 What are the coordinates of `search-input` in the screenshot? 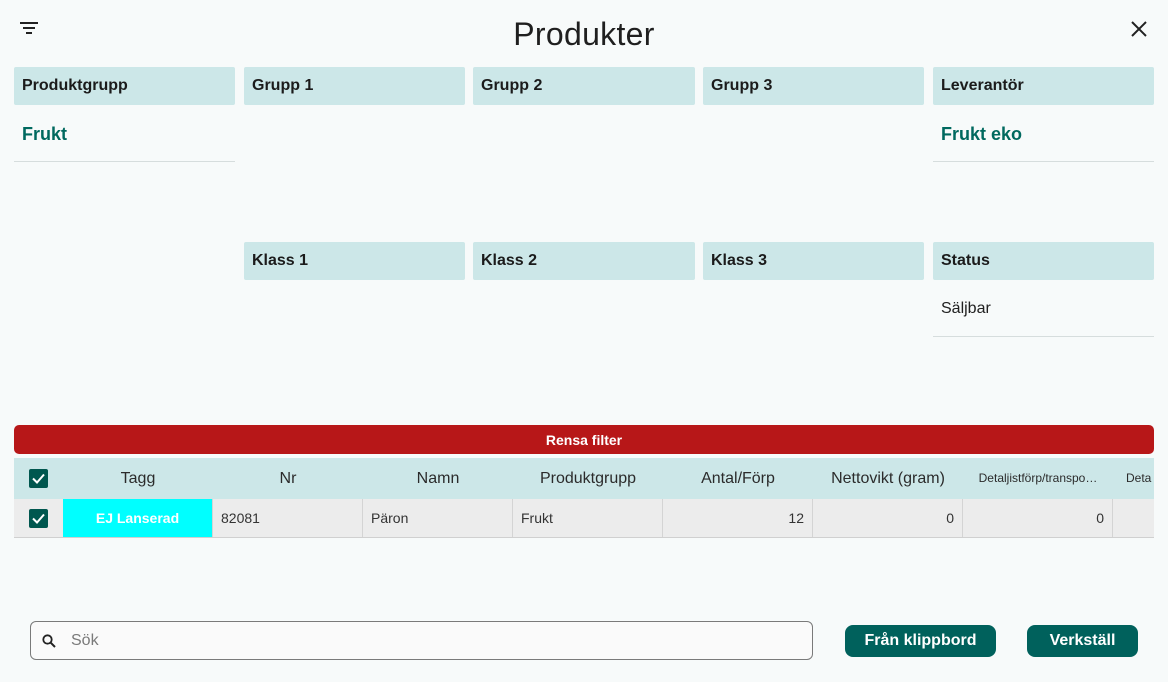 It's located at (421, 640).